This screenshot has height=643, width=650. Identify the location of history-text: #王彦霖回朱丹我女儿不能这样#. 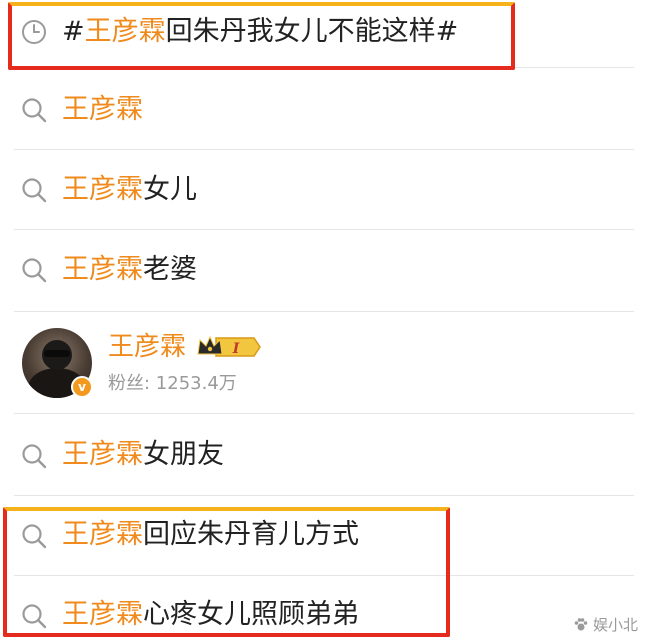
(260, 32).